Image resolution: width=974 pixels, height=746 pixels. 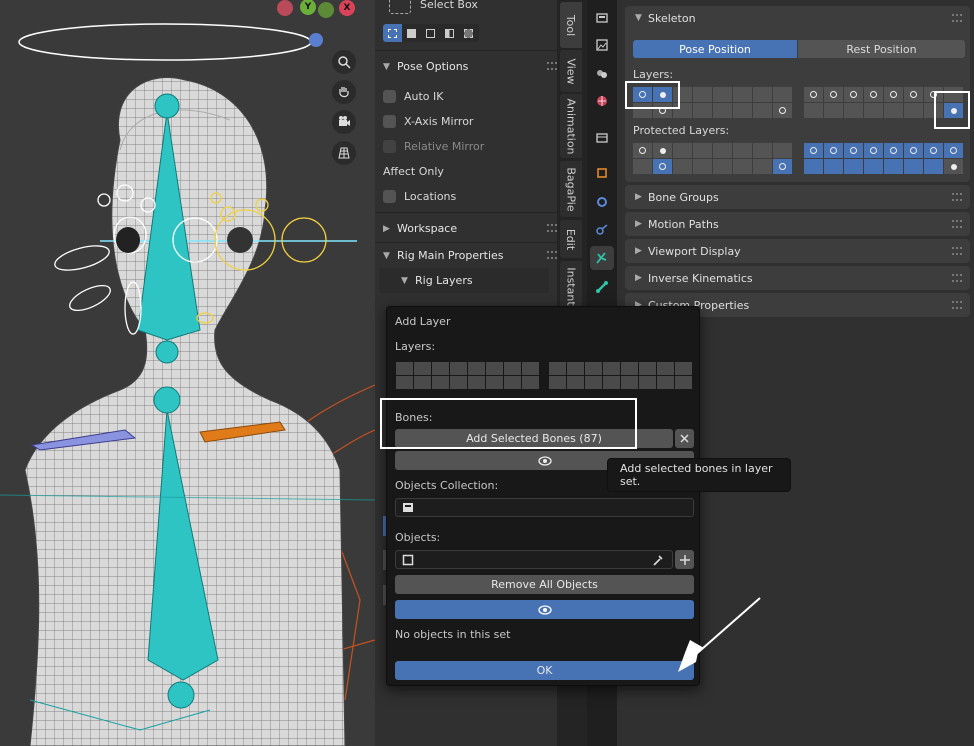 I want to click on relative-mirror-checkbox: Relative Mirror, so click(x=433, y=146).